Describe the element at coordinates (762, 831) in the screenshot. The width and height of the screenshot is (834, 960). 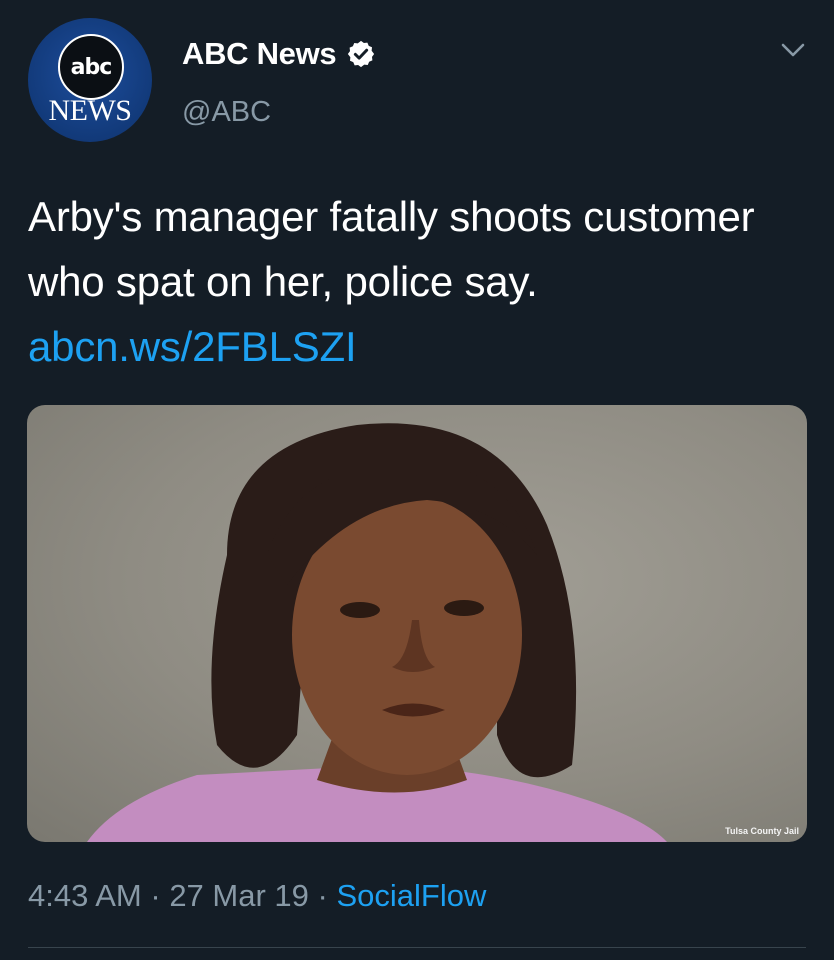
I see `photo-watermark: Tulsa County Jail` at that location.